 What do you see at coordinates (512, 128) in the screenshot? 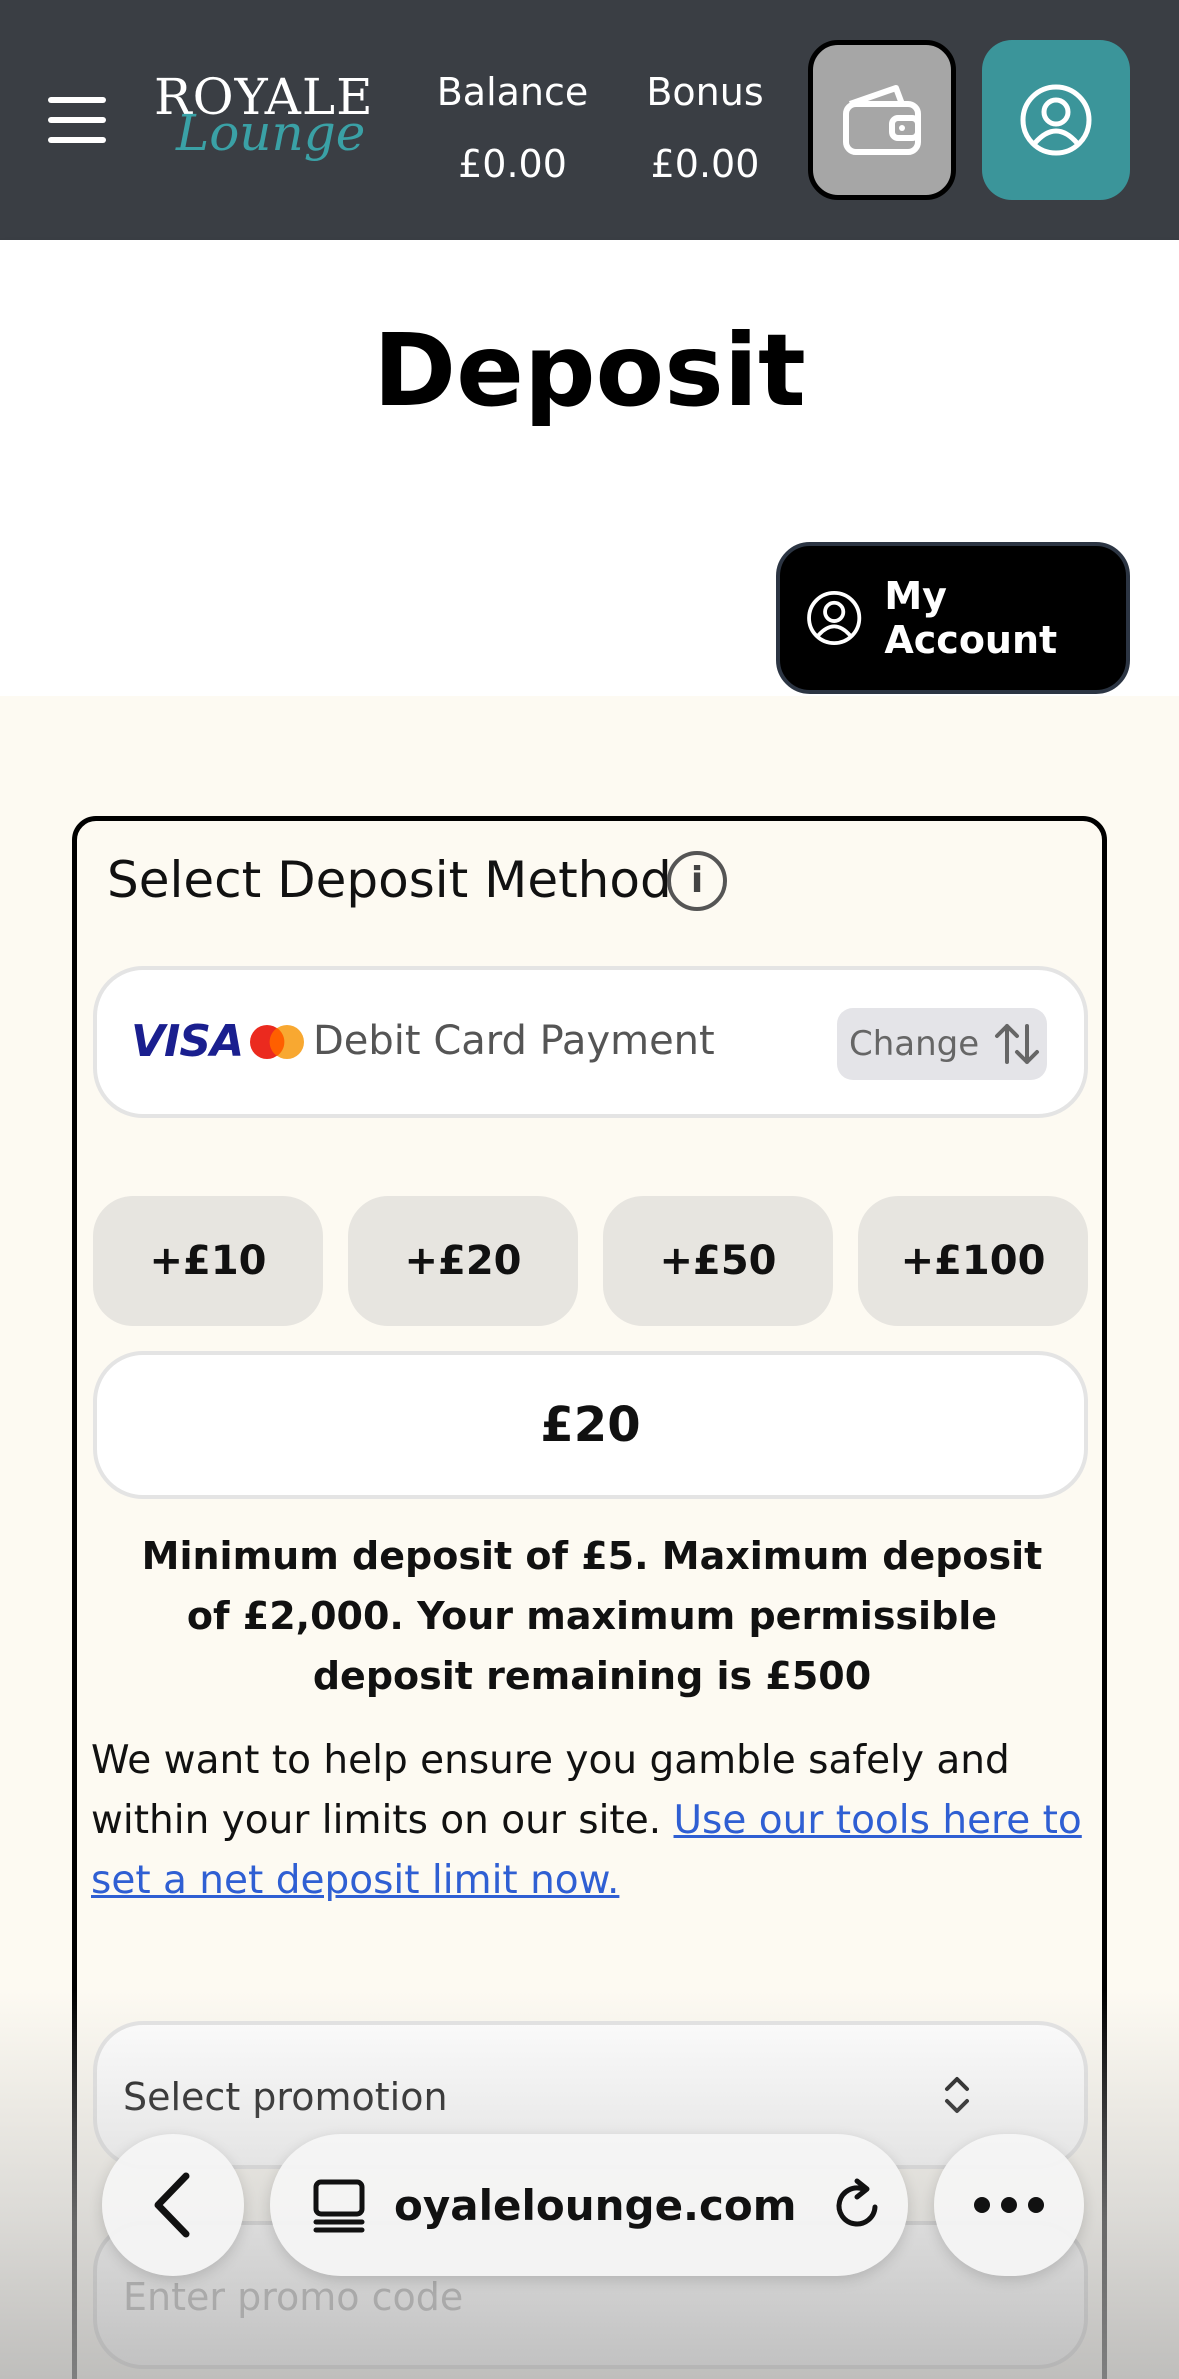
I see `balance-display: Balance £0.00` at bounding box center [512, 128].